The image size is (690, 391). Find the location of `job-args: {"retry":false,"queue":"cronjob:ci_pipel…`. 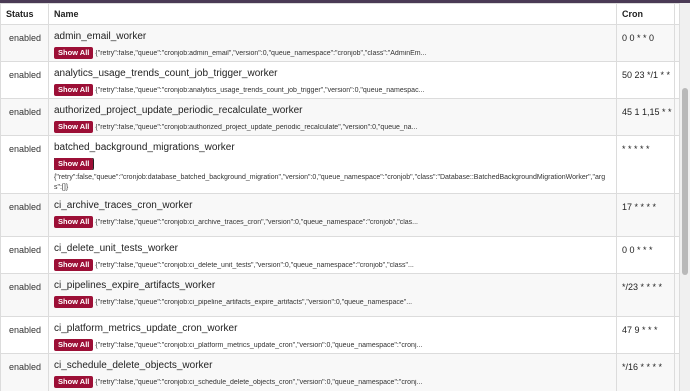

job-args: {"retry":false,"queue":"cronjob:ci_pipel… is located at coordinates (254, 302).